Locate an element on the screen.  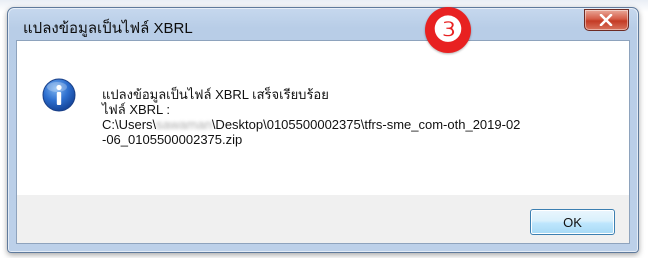
info-icon is located at coordinates (59, 95).